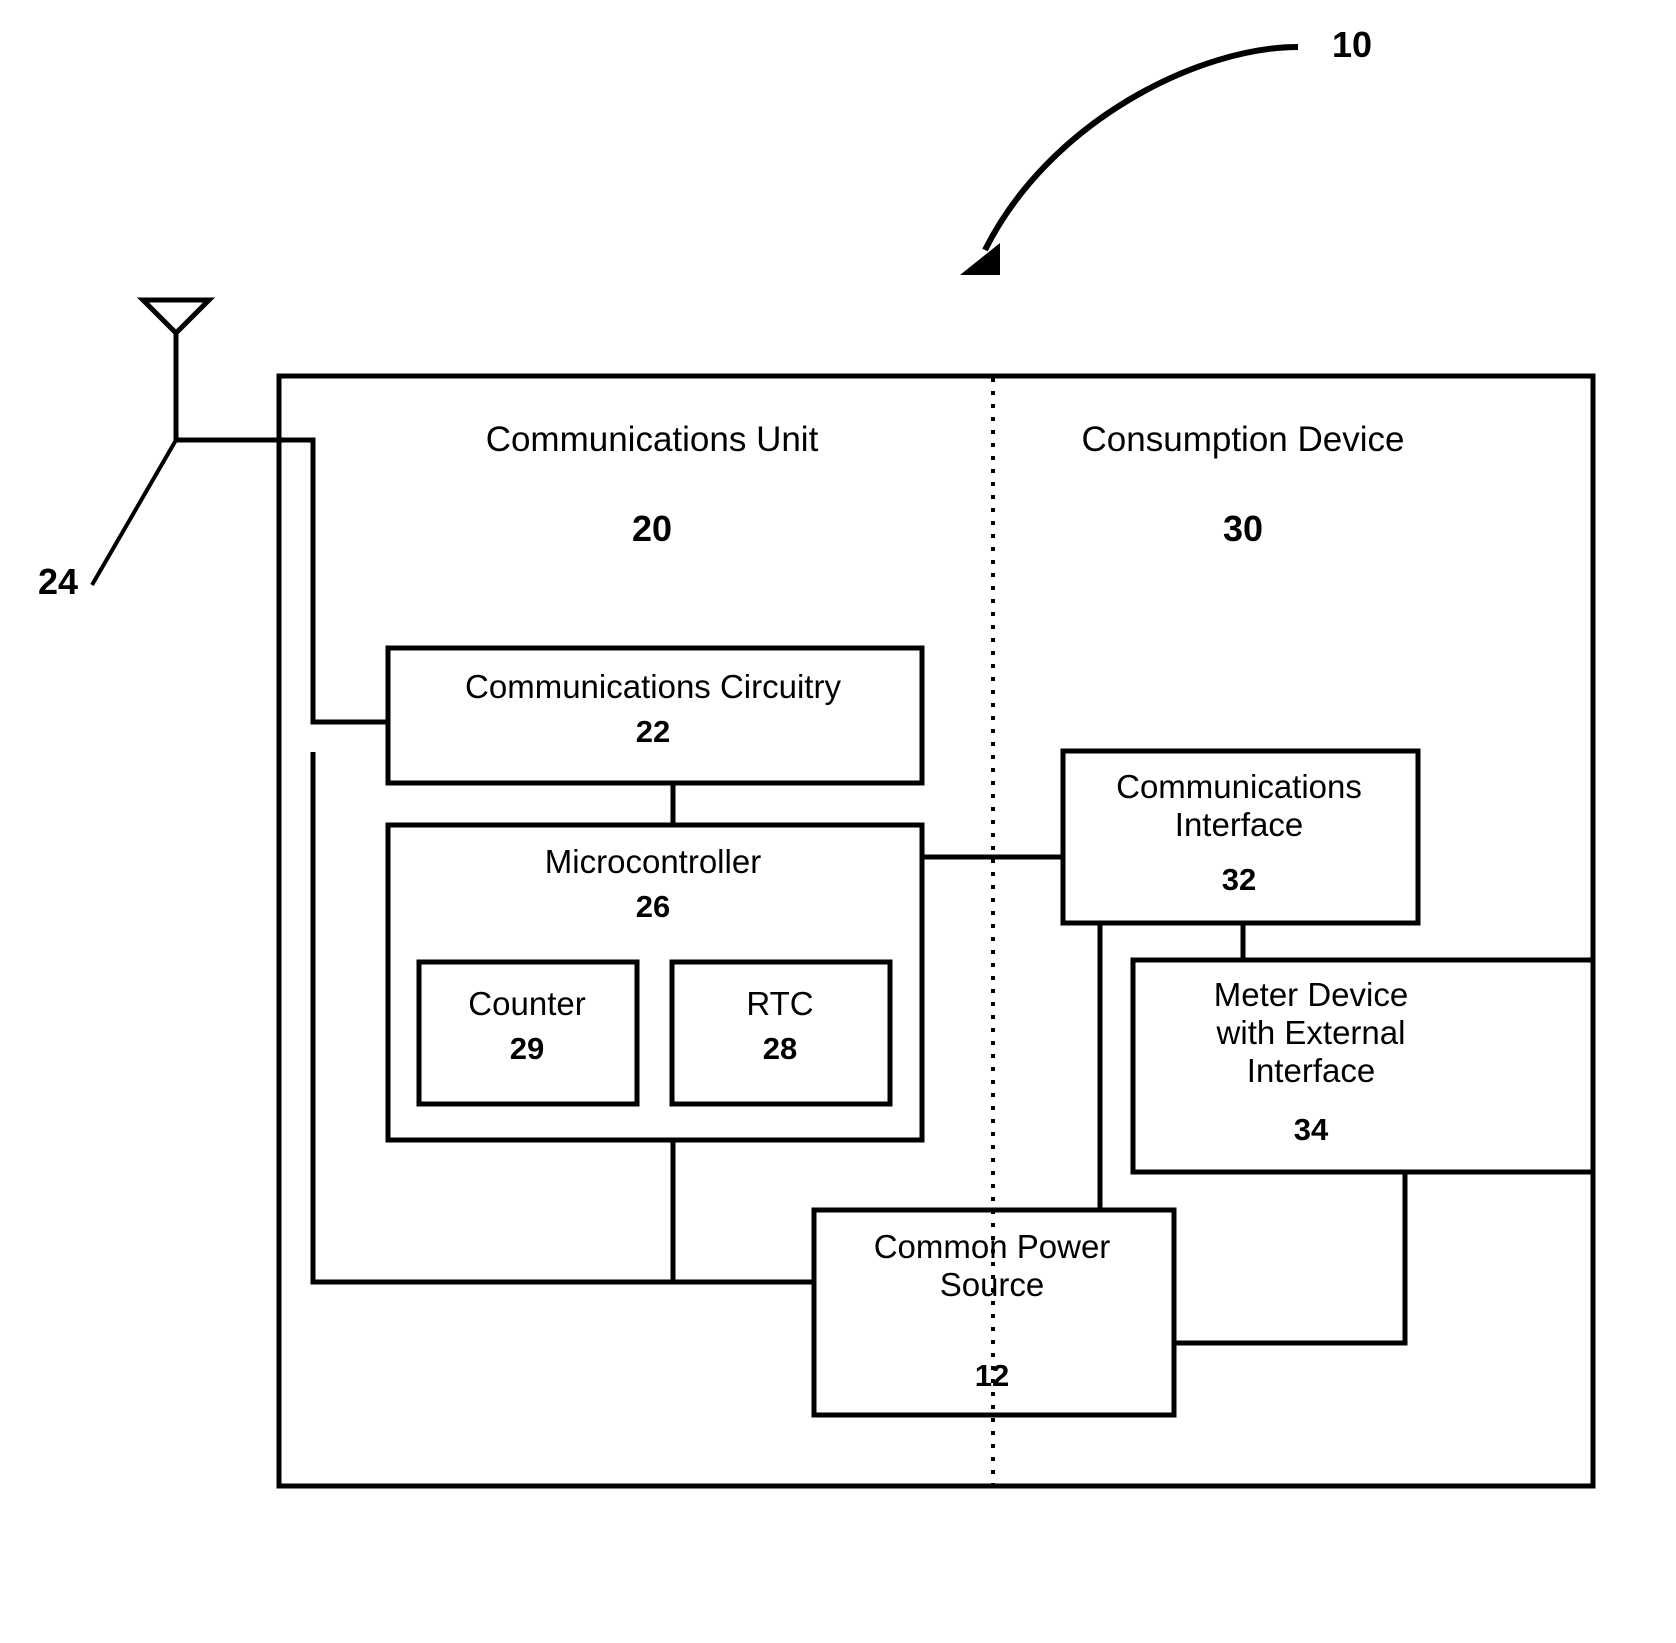 This screenshot has height=1643, width=1676. Describe the element at coordinates (1140, 148) in the screenshot. I see `figure-leader-arrow-line` at that location.